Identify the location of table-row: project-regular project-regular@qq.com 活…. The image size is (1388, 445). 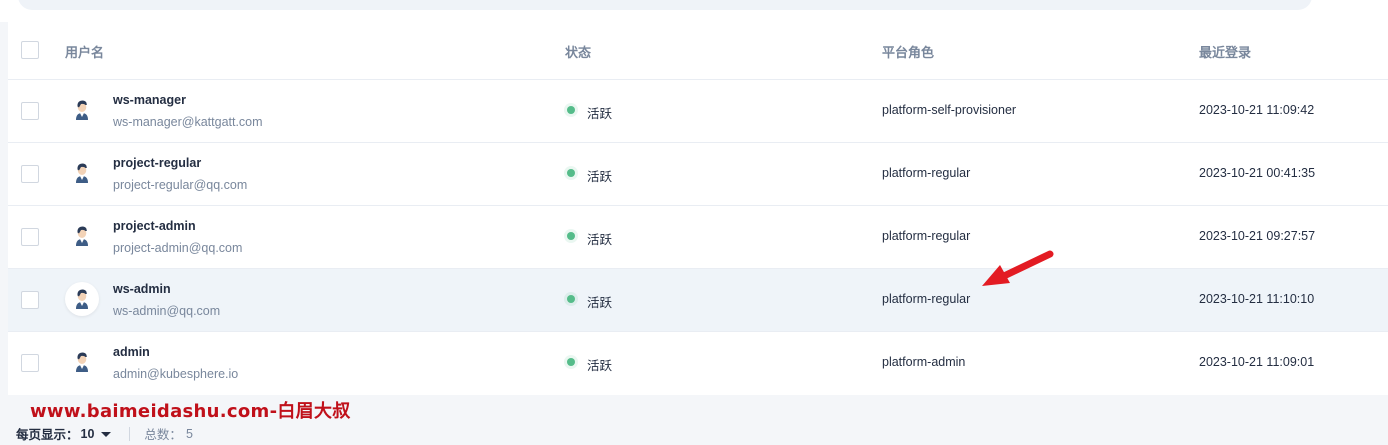
(698, 174).